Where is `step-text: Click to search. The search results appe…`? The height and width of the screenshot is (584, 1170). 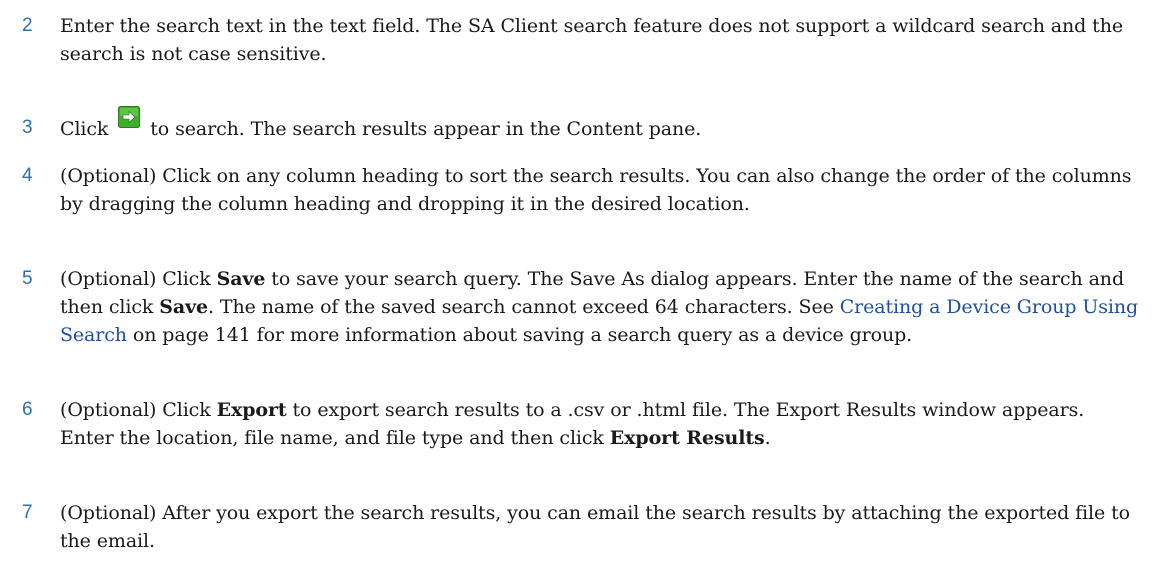
step-text: Click to search. The search results appe… is located at coordinates (600, 124).